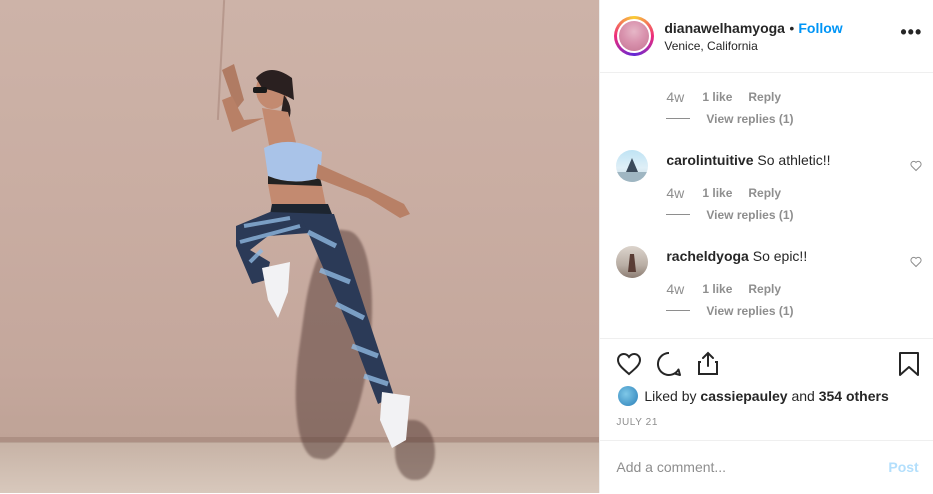 The image size is (933, 494). What do you see at coordinates (628, 396) in the screenshot?
I see `liker-avatar` at bounding box center [628, 396].